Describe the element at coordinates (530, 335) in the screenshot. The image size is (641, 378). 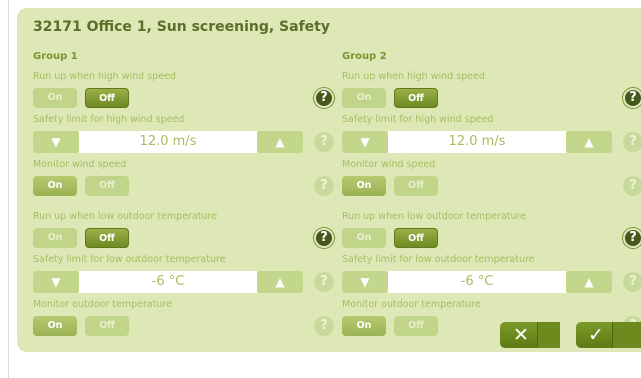
I see `cancel-button: ✕` at that location.